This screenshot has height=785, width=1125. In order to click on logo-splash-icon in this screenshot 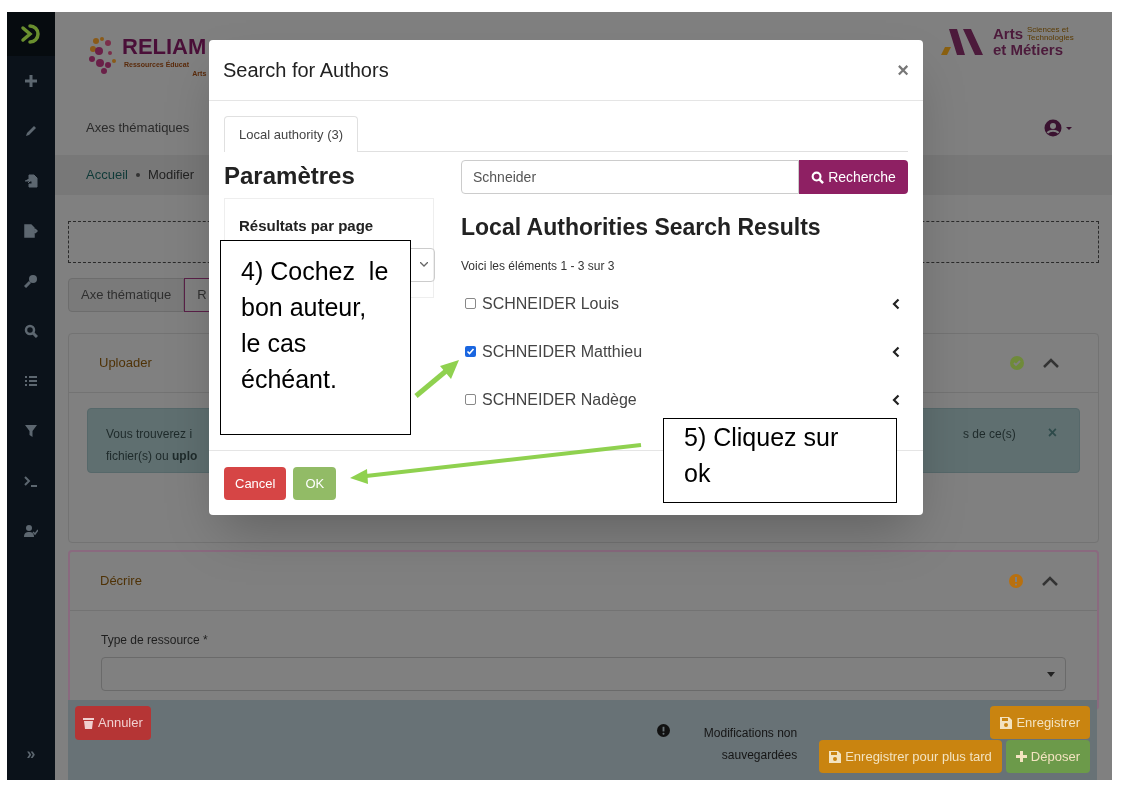, I will do `click(103, 56)`.